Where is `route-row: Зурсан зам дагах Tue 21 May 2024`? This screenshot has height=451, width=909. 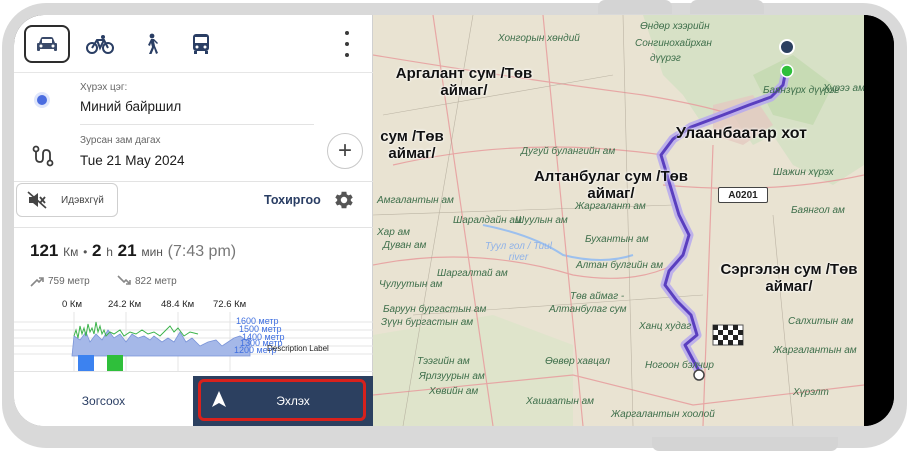 route-row: Зурсан зам дагах Tue 21 May 2024 is located at coordinates (193, 154).